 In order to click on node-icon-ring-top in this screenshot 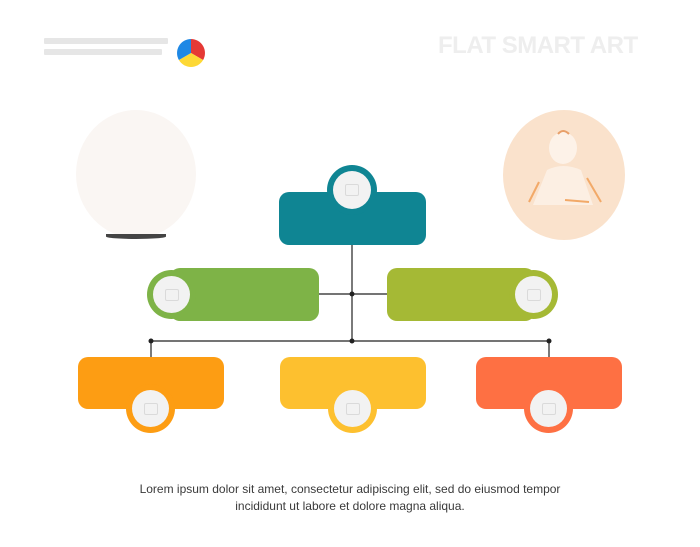, I will do `click(352, 190)`.